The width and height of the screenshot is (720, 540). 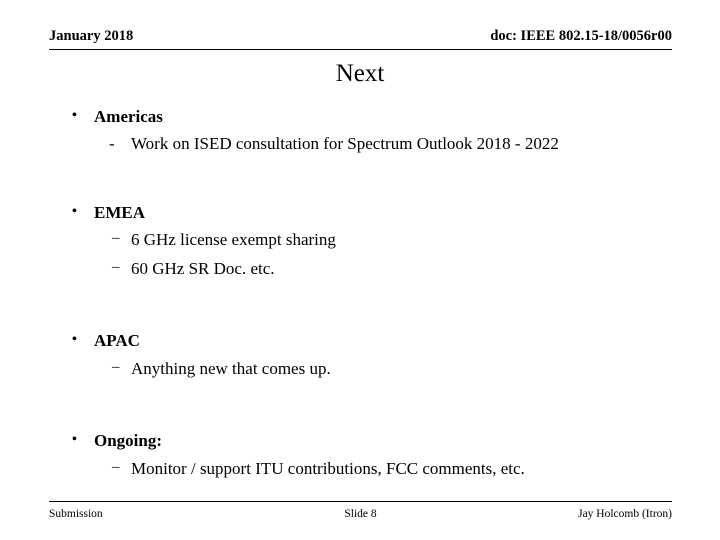 I want to click on sub-bullet-label: Anything new that comes up., so click(x=231, y=368).